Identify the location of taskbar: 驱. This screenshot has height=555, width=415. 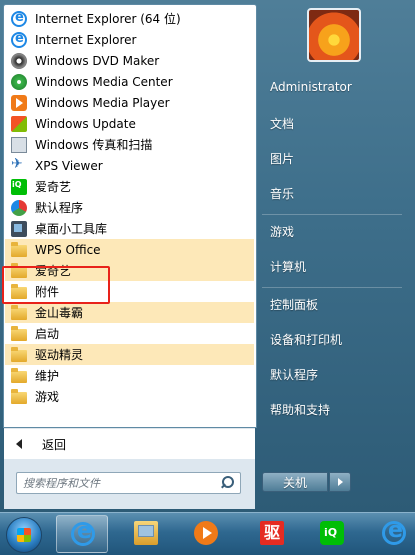
(207, 533).